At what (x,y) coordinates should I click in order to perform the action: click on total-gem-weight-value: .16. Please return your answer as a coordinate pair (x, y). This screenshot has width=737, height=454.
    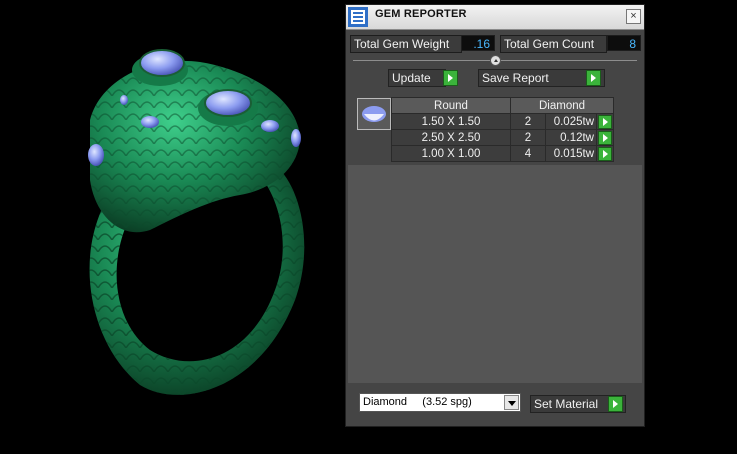
    Looking at the image, I should click on (478, 43).